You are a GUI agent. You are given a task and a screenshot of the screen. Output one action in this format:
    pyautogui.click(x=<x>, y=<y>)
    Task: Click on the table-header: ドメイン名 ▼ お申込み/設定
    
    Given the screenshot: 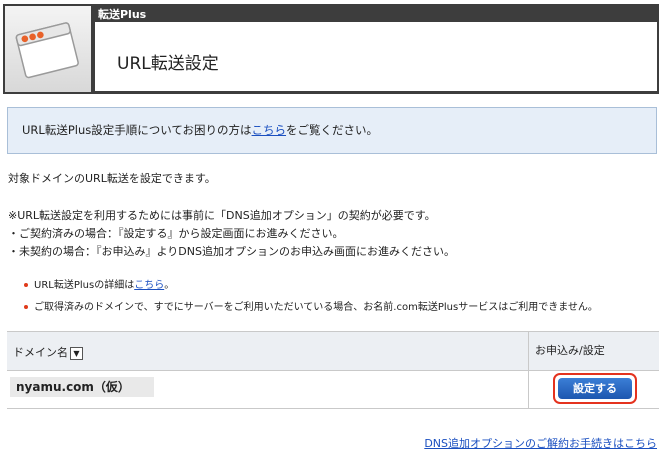 What is the action you would take?
    pyautogui.click(x=333, y=351)
    